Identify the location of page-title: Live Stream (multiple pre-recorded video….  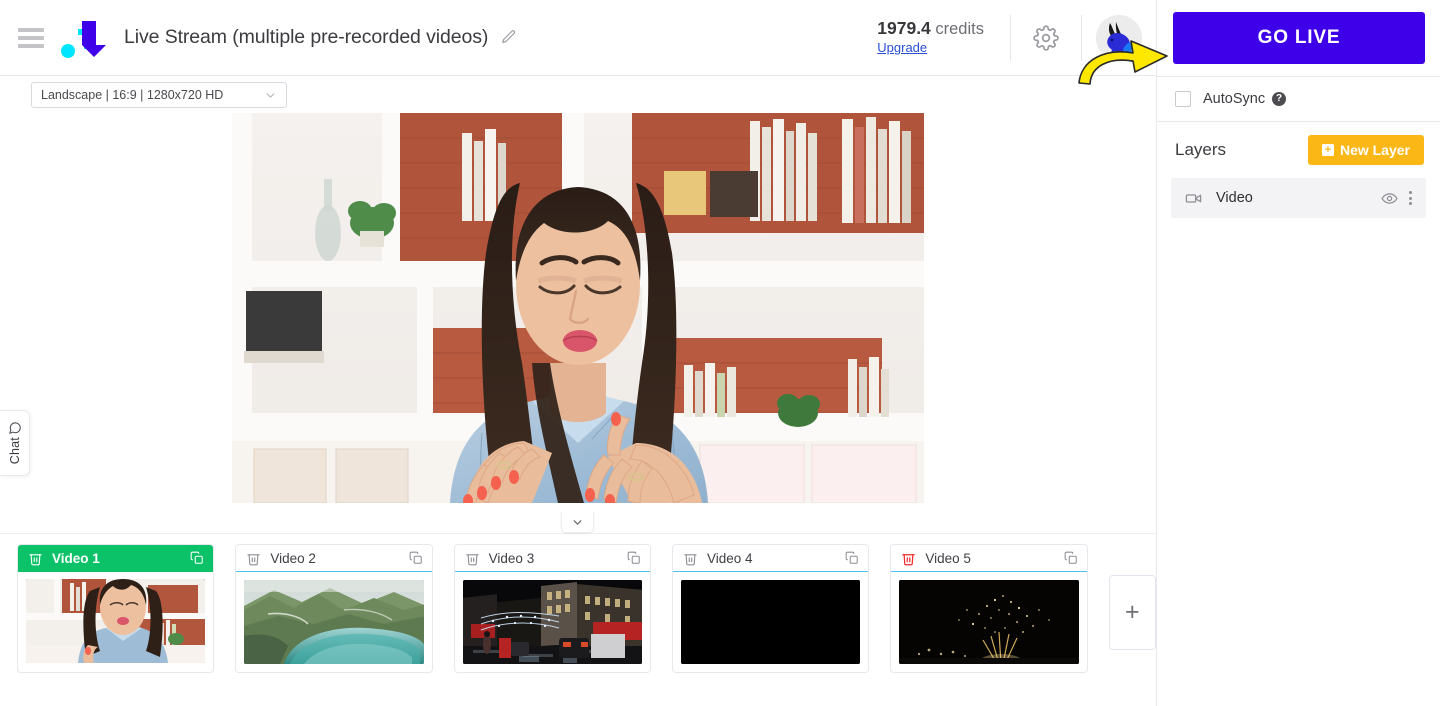
(306, 37).